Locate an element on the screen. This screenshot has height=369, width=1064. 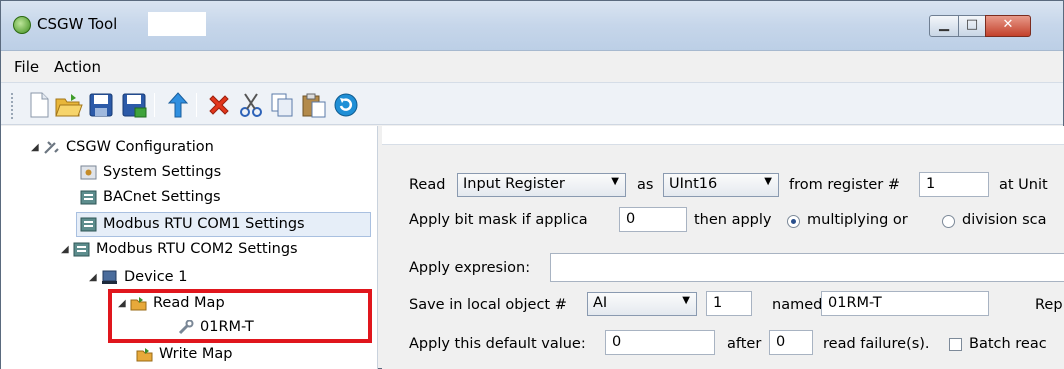
tree-item-write-map: Write Map is located at coordinates (184, 354).